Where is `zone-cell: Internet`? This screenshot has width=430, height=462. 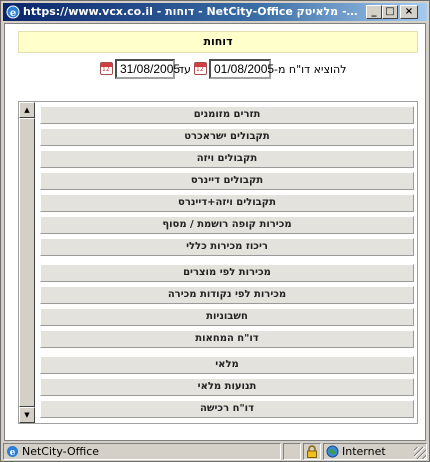 zone-cell: Internet is located at coordinates (375, 451).